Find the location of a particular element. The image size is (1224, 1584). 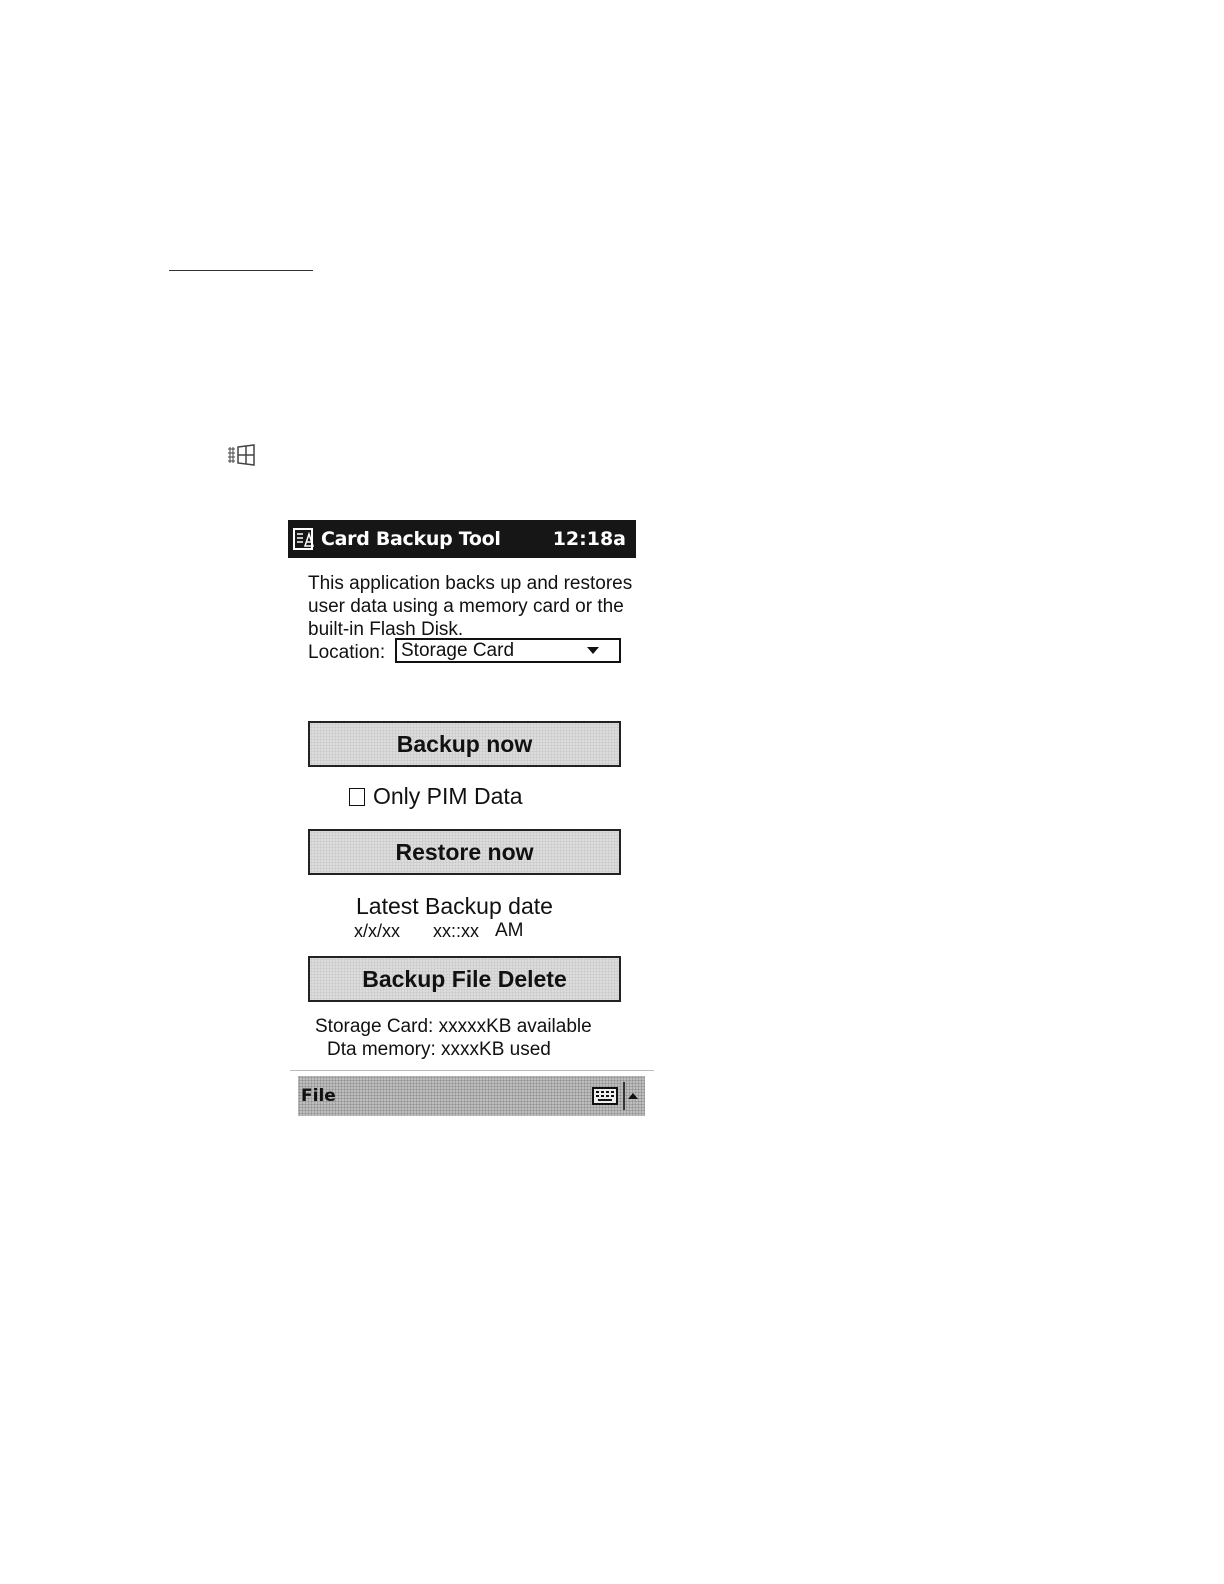

only-pim-data-option: Only PIM Data is located at coordinates (436, 796).